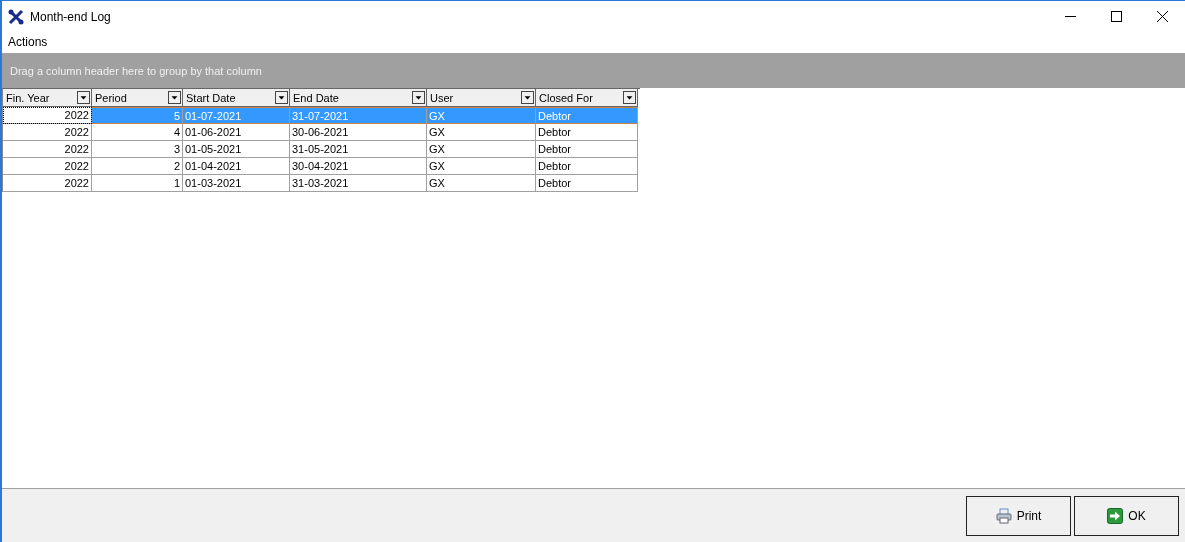 This screenshot has height=542, width=1185. What do you see at coordinates (16, 16) in the screenshot?
I see `tools-icon` at bounding box center [16, 16].